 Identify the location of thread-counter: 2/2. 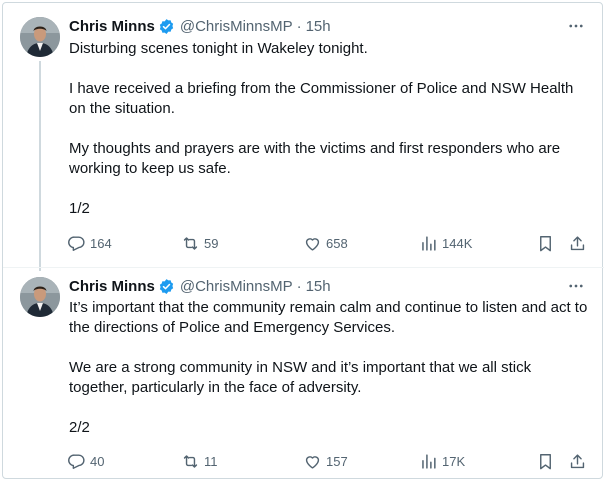
(79, 427).